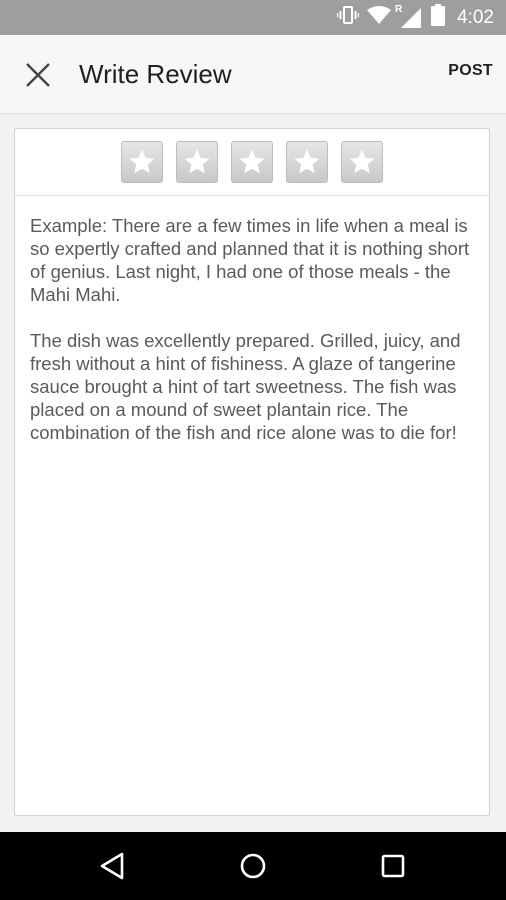 The width and height of the screenshot is (506, 900). I want to click on star-4-button, so click(307, 162).